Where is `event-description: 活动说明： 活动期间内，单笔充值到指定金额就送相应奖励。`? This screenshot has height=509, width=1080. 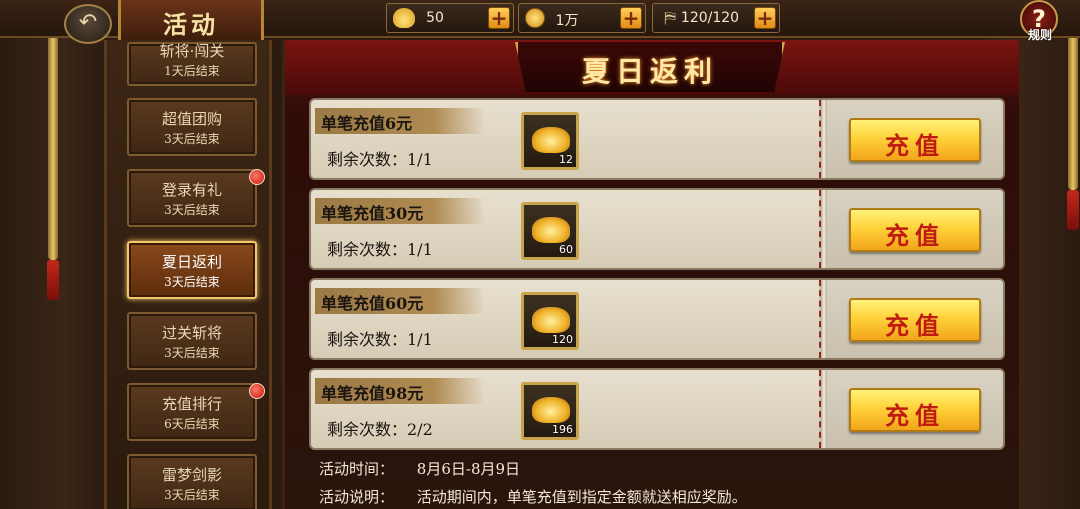
event-description: 活动说明： 活动期间内，单笔充值到指定金额就送相应奖励。 is located at coordinates (533, 496).